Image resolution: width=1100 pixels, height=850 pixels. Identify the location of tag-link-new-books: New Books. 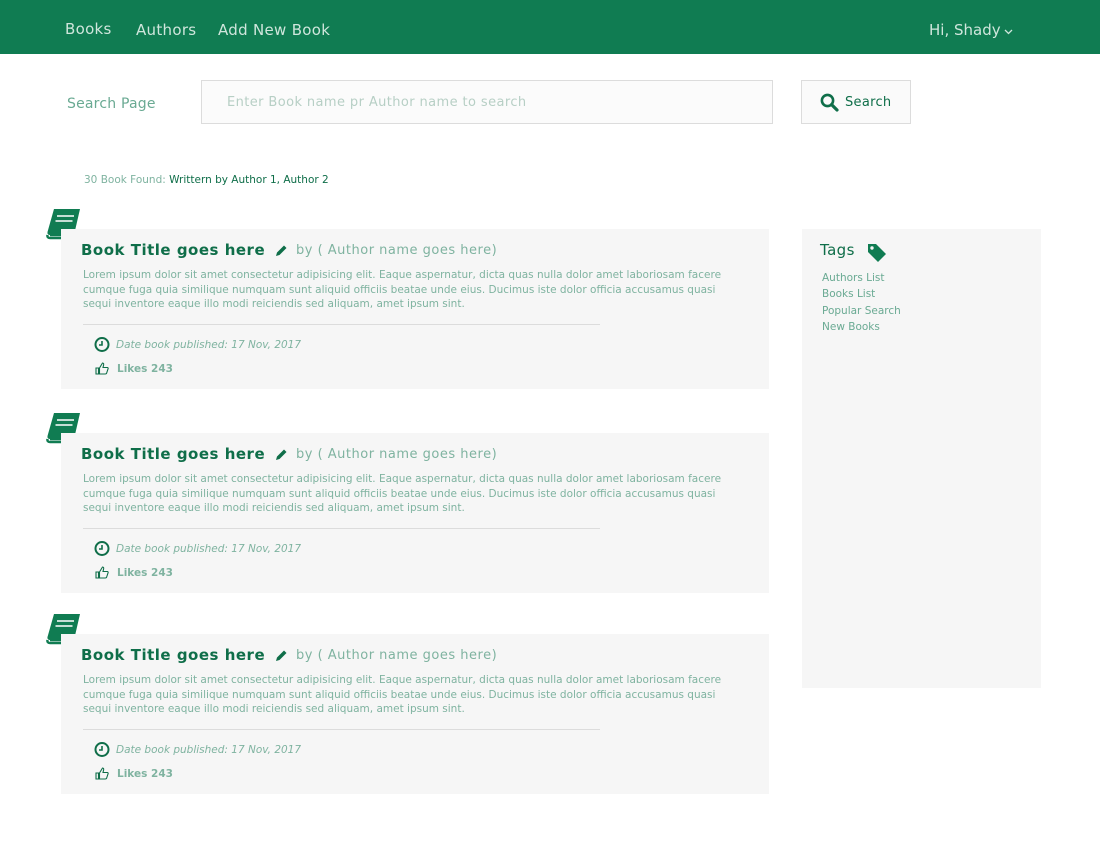
(861, 327).